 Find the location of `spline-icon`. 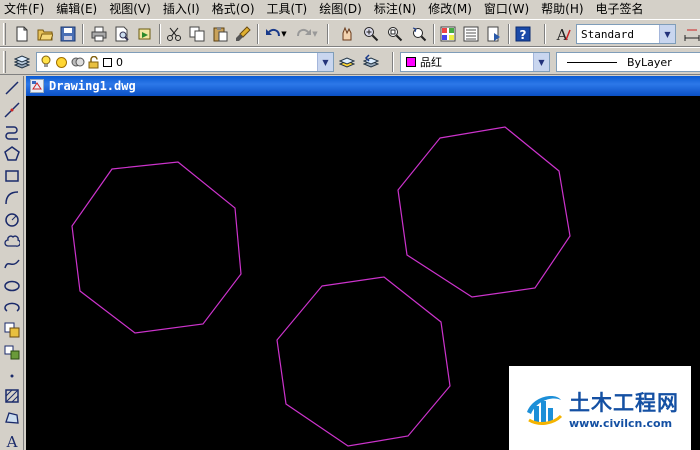

spline-icon is located at coordinates (12, 264).